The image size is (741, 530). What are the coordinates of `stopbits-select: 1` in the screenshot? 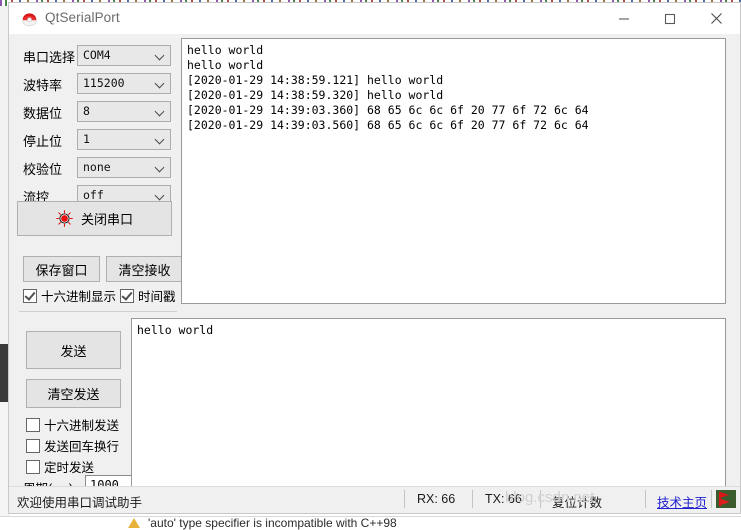 It's located at (124, 139).